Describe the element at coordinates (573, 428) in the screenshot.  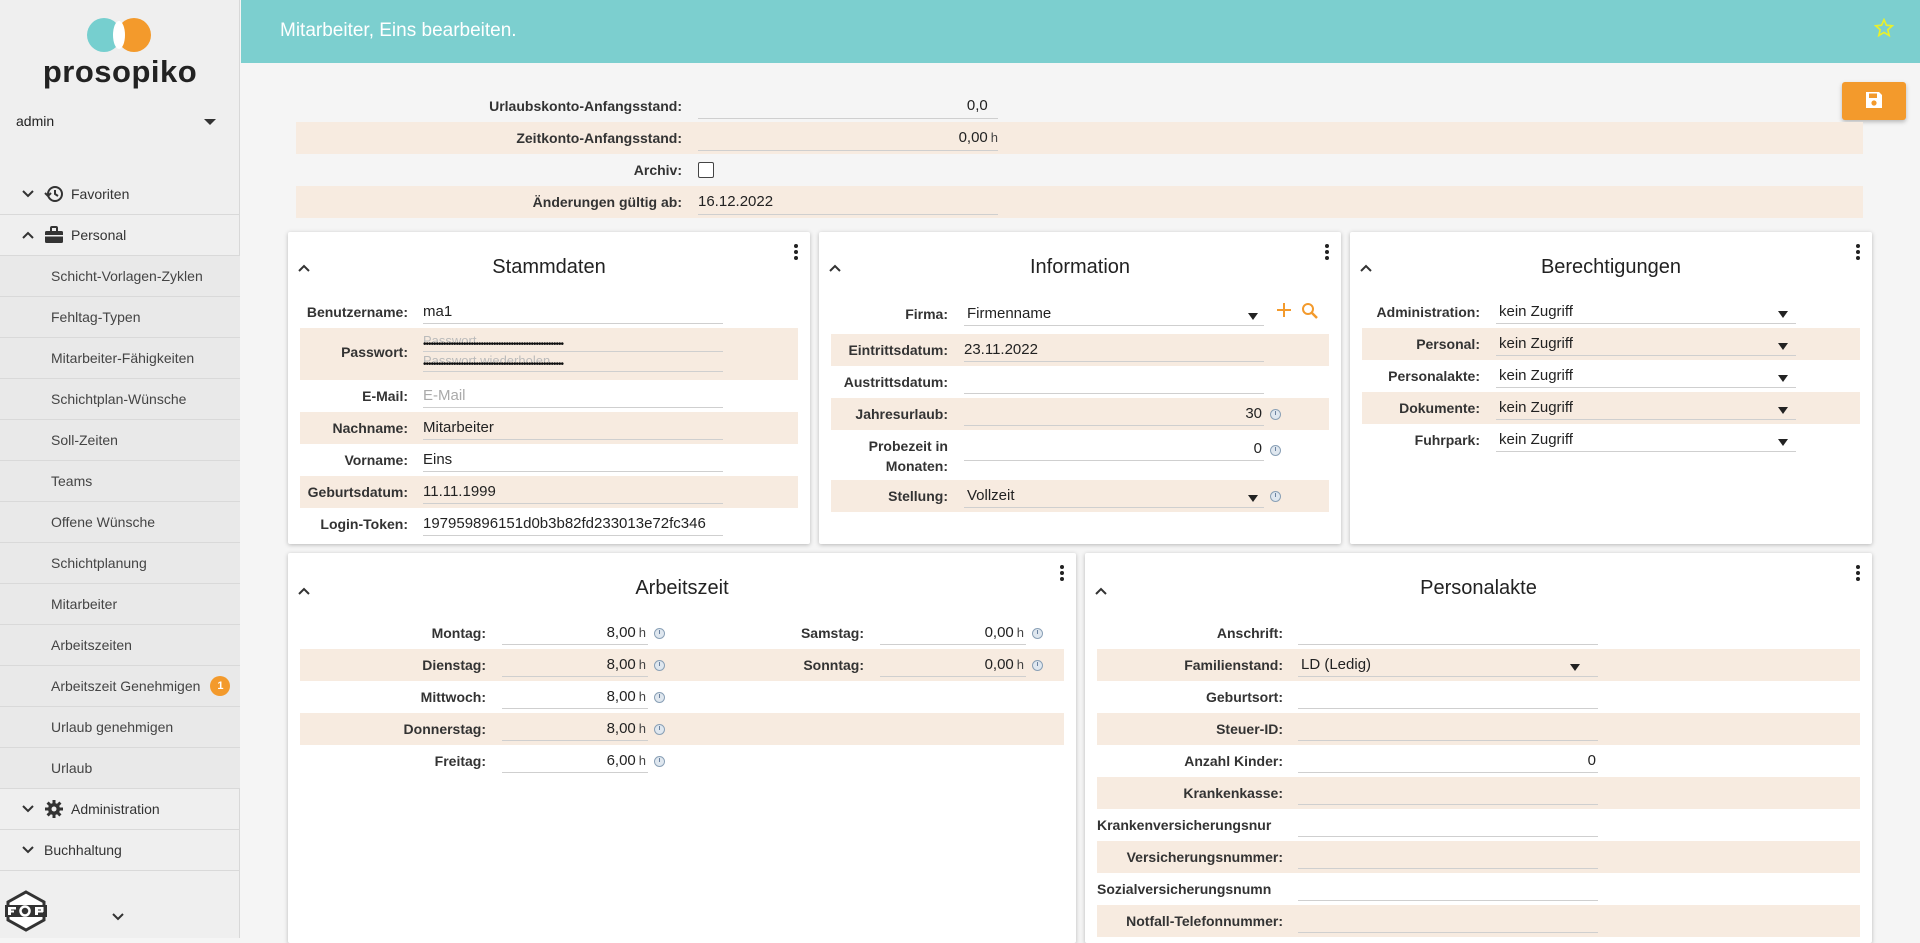
I see `nachname-input: Mitarbeiter` at that location.